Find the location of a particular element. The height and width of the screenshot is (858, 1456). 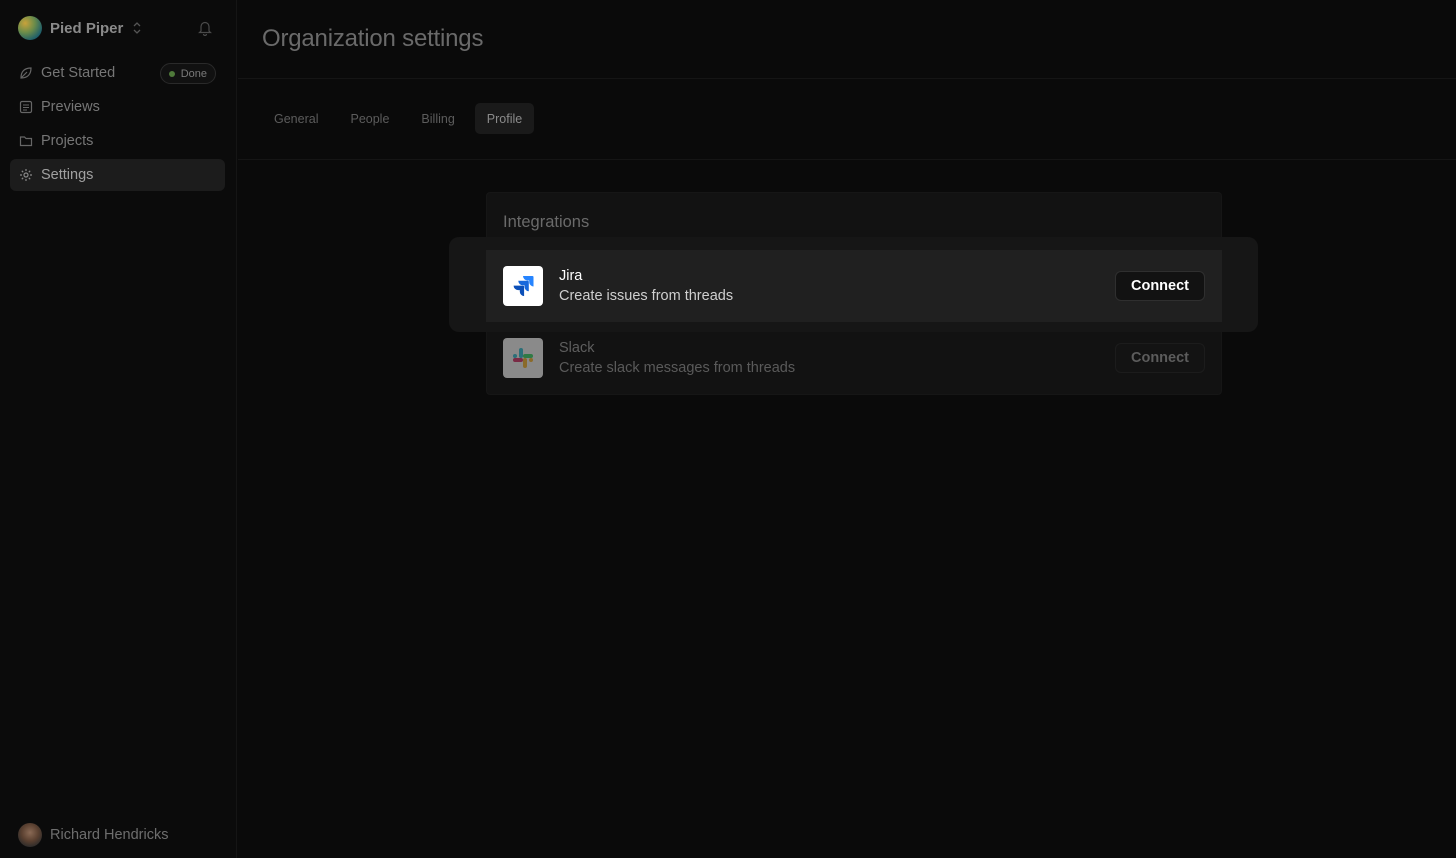

integrations-title: Integrations is located at coordinates (546, 222).